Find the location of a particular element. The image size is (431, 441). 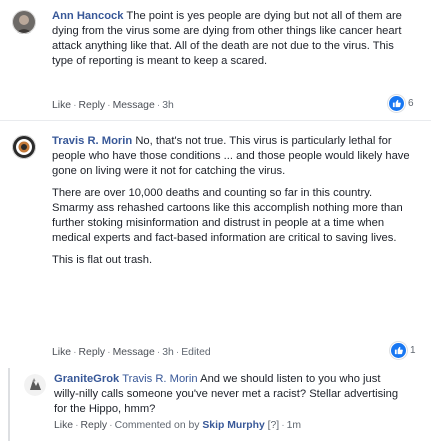

reaction-count: 6 is located at coordinates (401, 103).